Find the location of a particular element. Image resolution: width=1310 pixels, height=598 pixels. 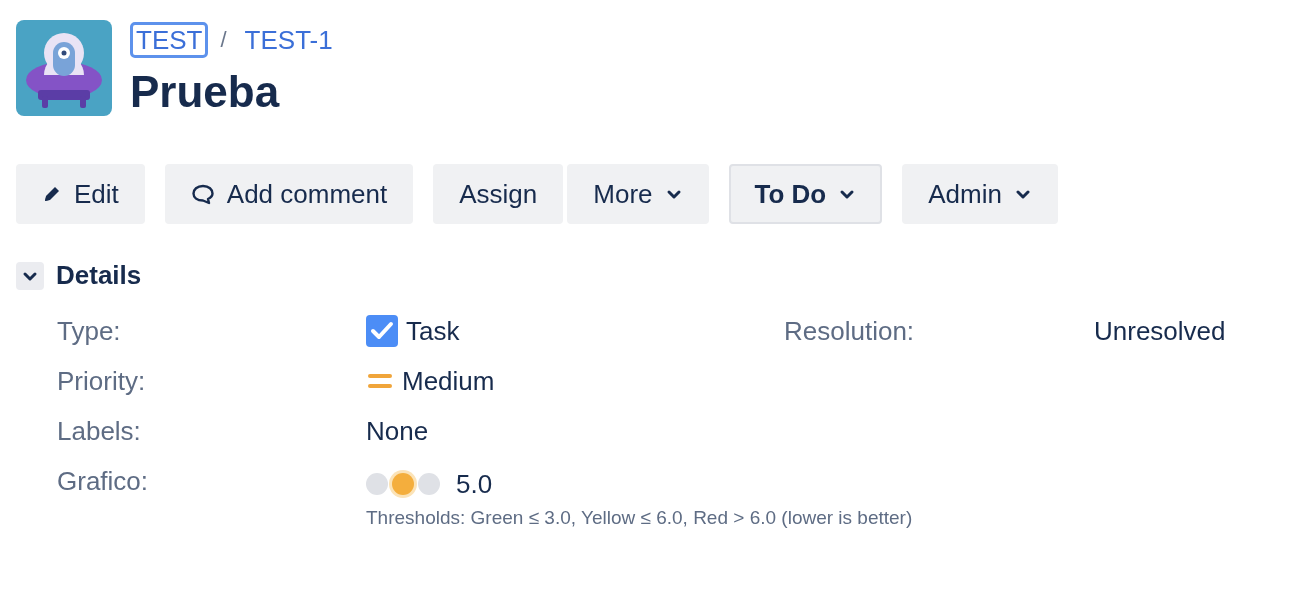

collapse-toggle is located at coordinates (30, 275).